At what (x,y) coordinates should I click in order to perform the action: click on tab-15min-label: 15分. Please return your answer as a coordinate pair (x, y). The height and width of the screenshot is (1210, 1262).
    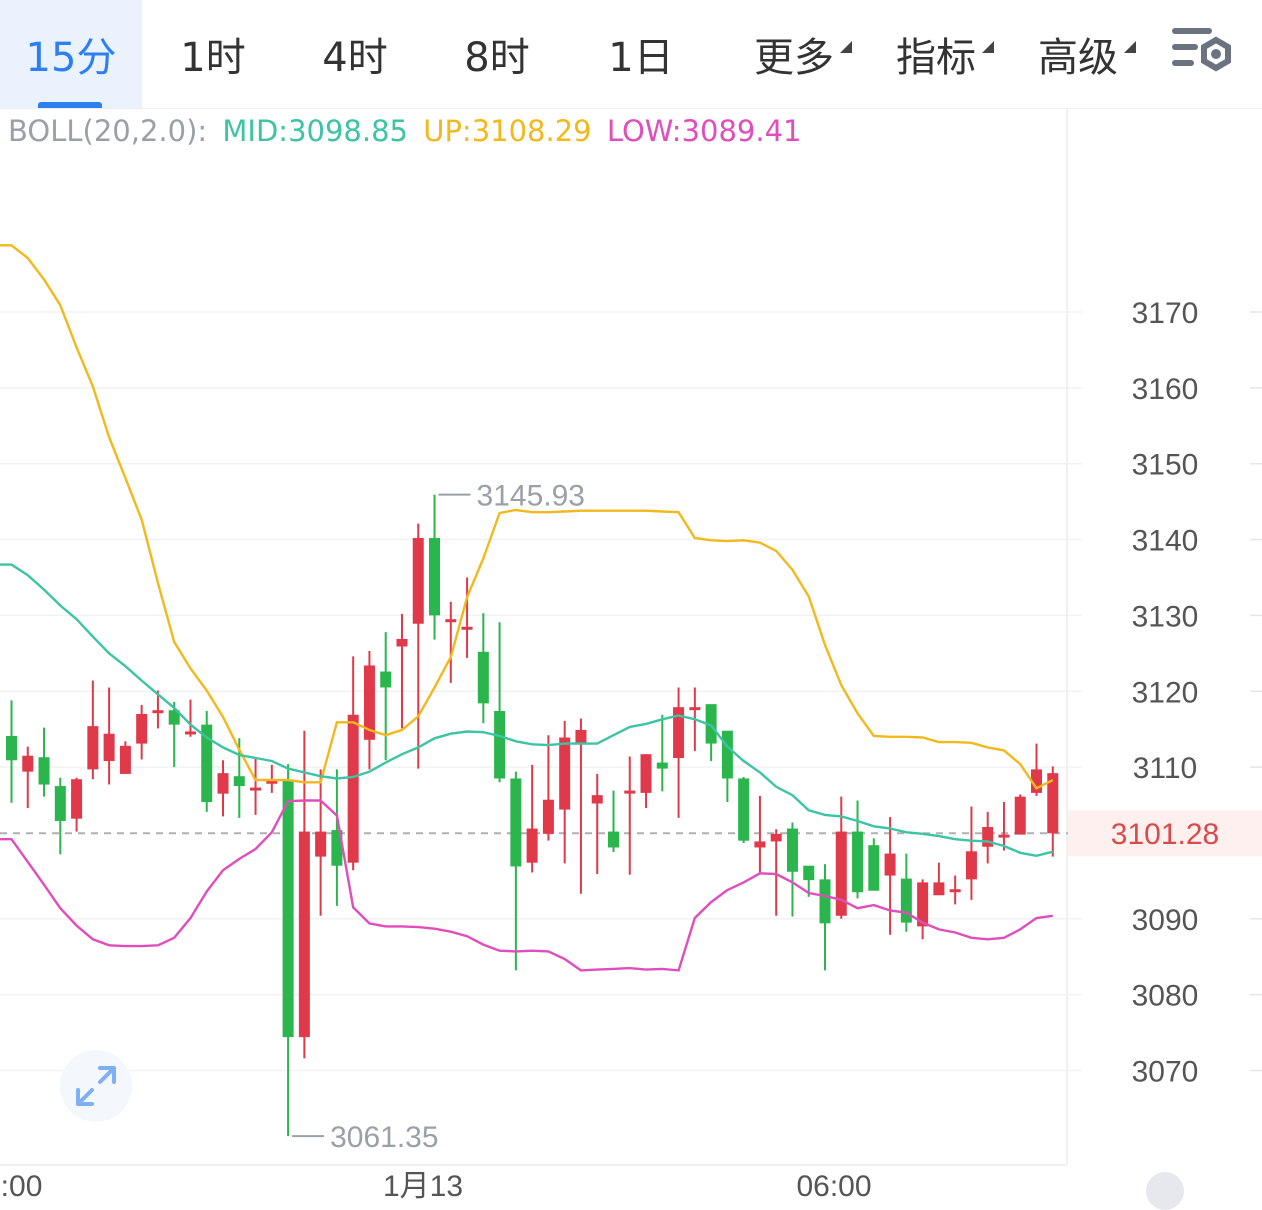
    Looking at the image, I should click on (71, 58).